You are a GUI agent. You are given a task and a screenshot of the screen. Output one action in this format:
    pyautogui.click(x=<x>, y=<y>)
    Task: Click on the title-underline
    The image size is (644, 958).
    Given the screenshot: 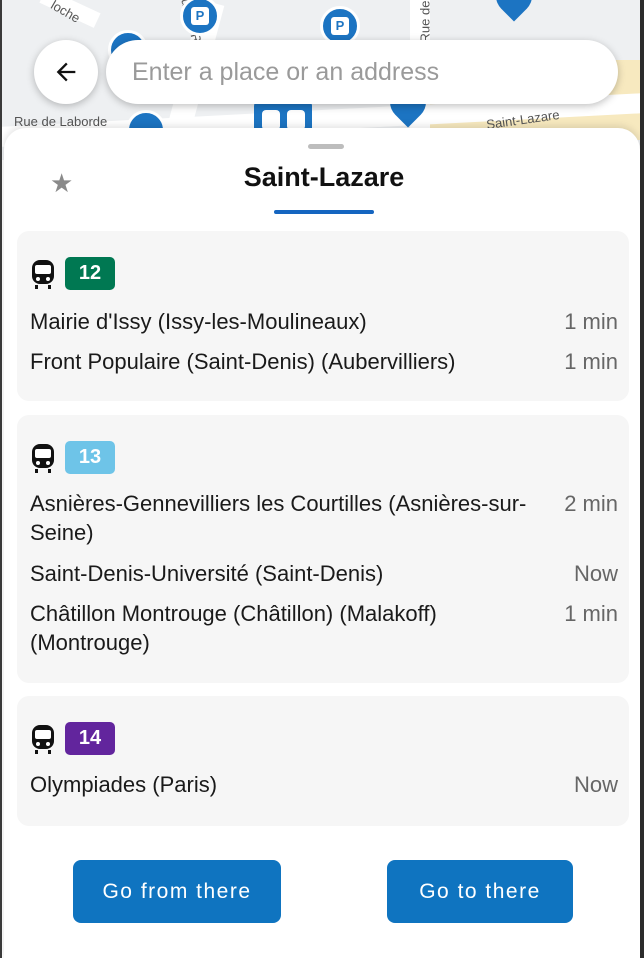 What is the action you would take?
    pyautogui.click(x=324, y=212)
    